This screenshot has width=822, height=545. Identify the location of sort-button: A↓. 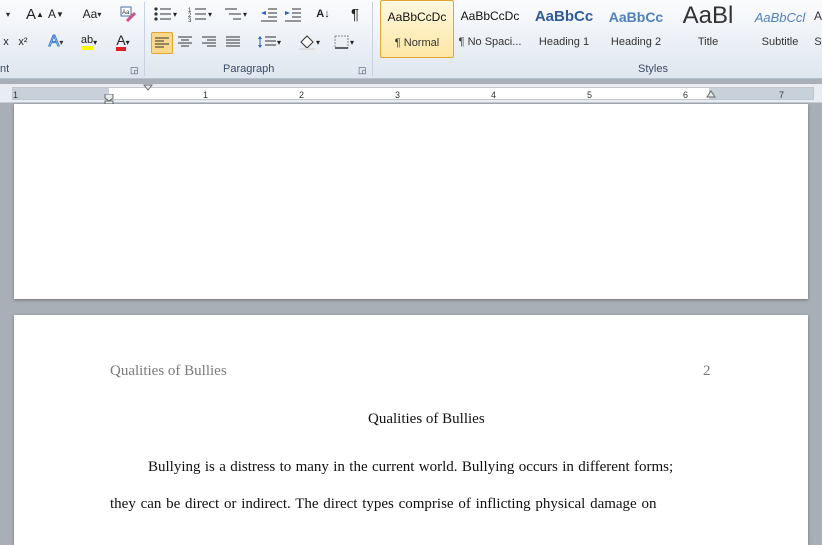
(323, 14).